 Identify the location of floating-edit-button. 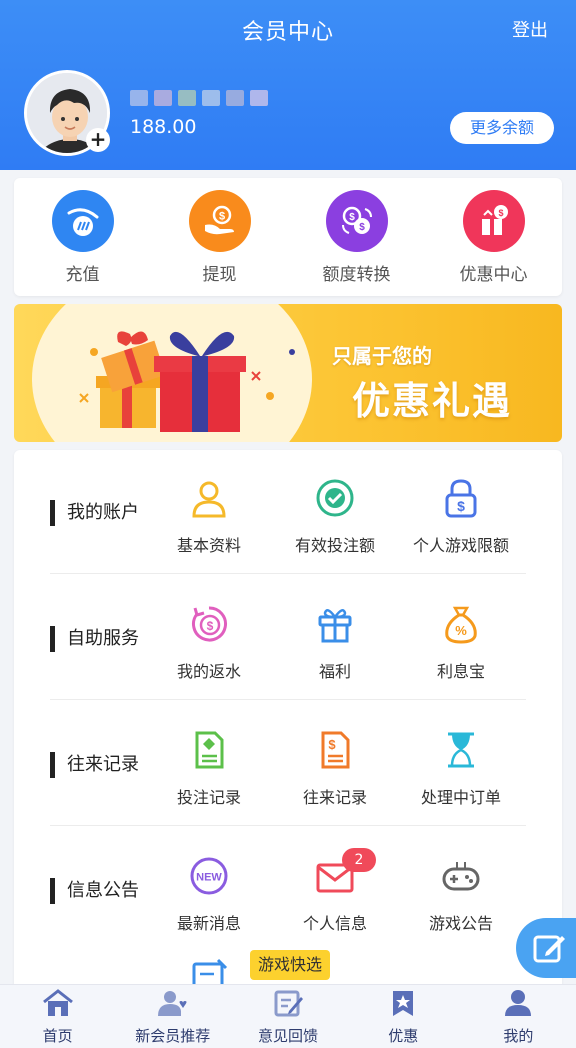
(546, 948).